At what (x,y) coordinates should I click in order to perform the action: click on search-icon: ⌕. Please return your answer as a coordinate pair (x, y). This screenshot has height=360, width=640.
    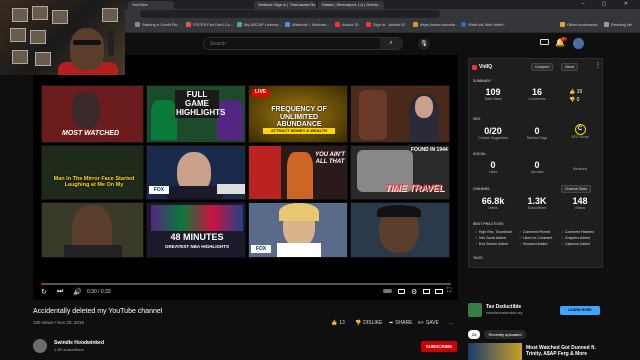
    Looking at the image, I should click on (391, 43).